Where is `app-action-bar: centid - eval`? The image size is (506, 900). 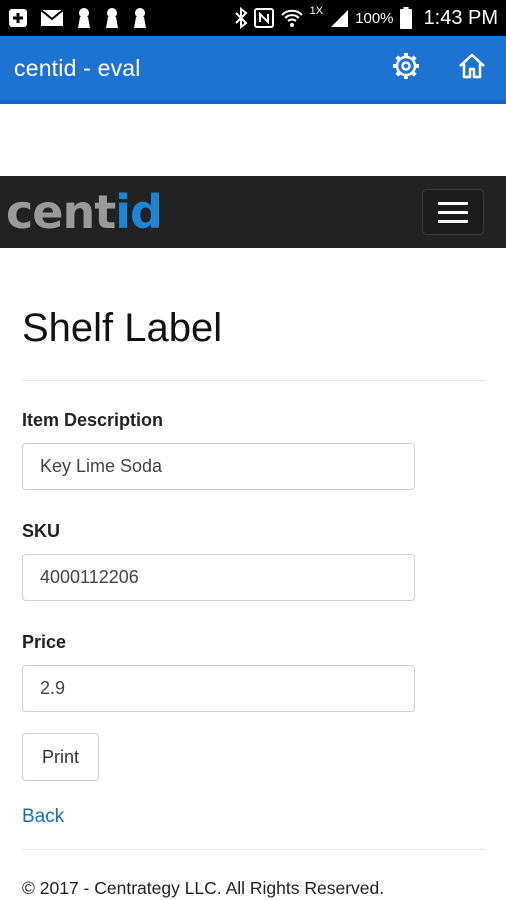 app-action-bar: centid - eval is located at coordinates (253, 68).